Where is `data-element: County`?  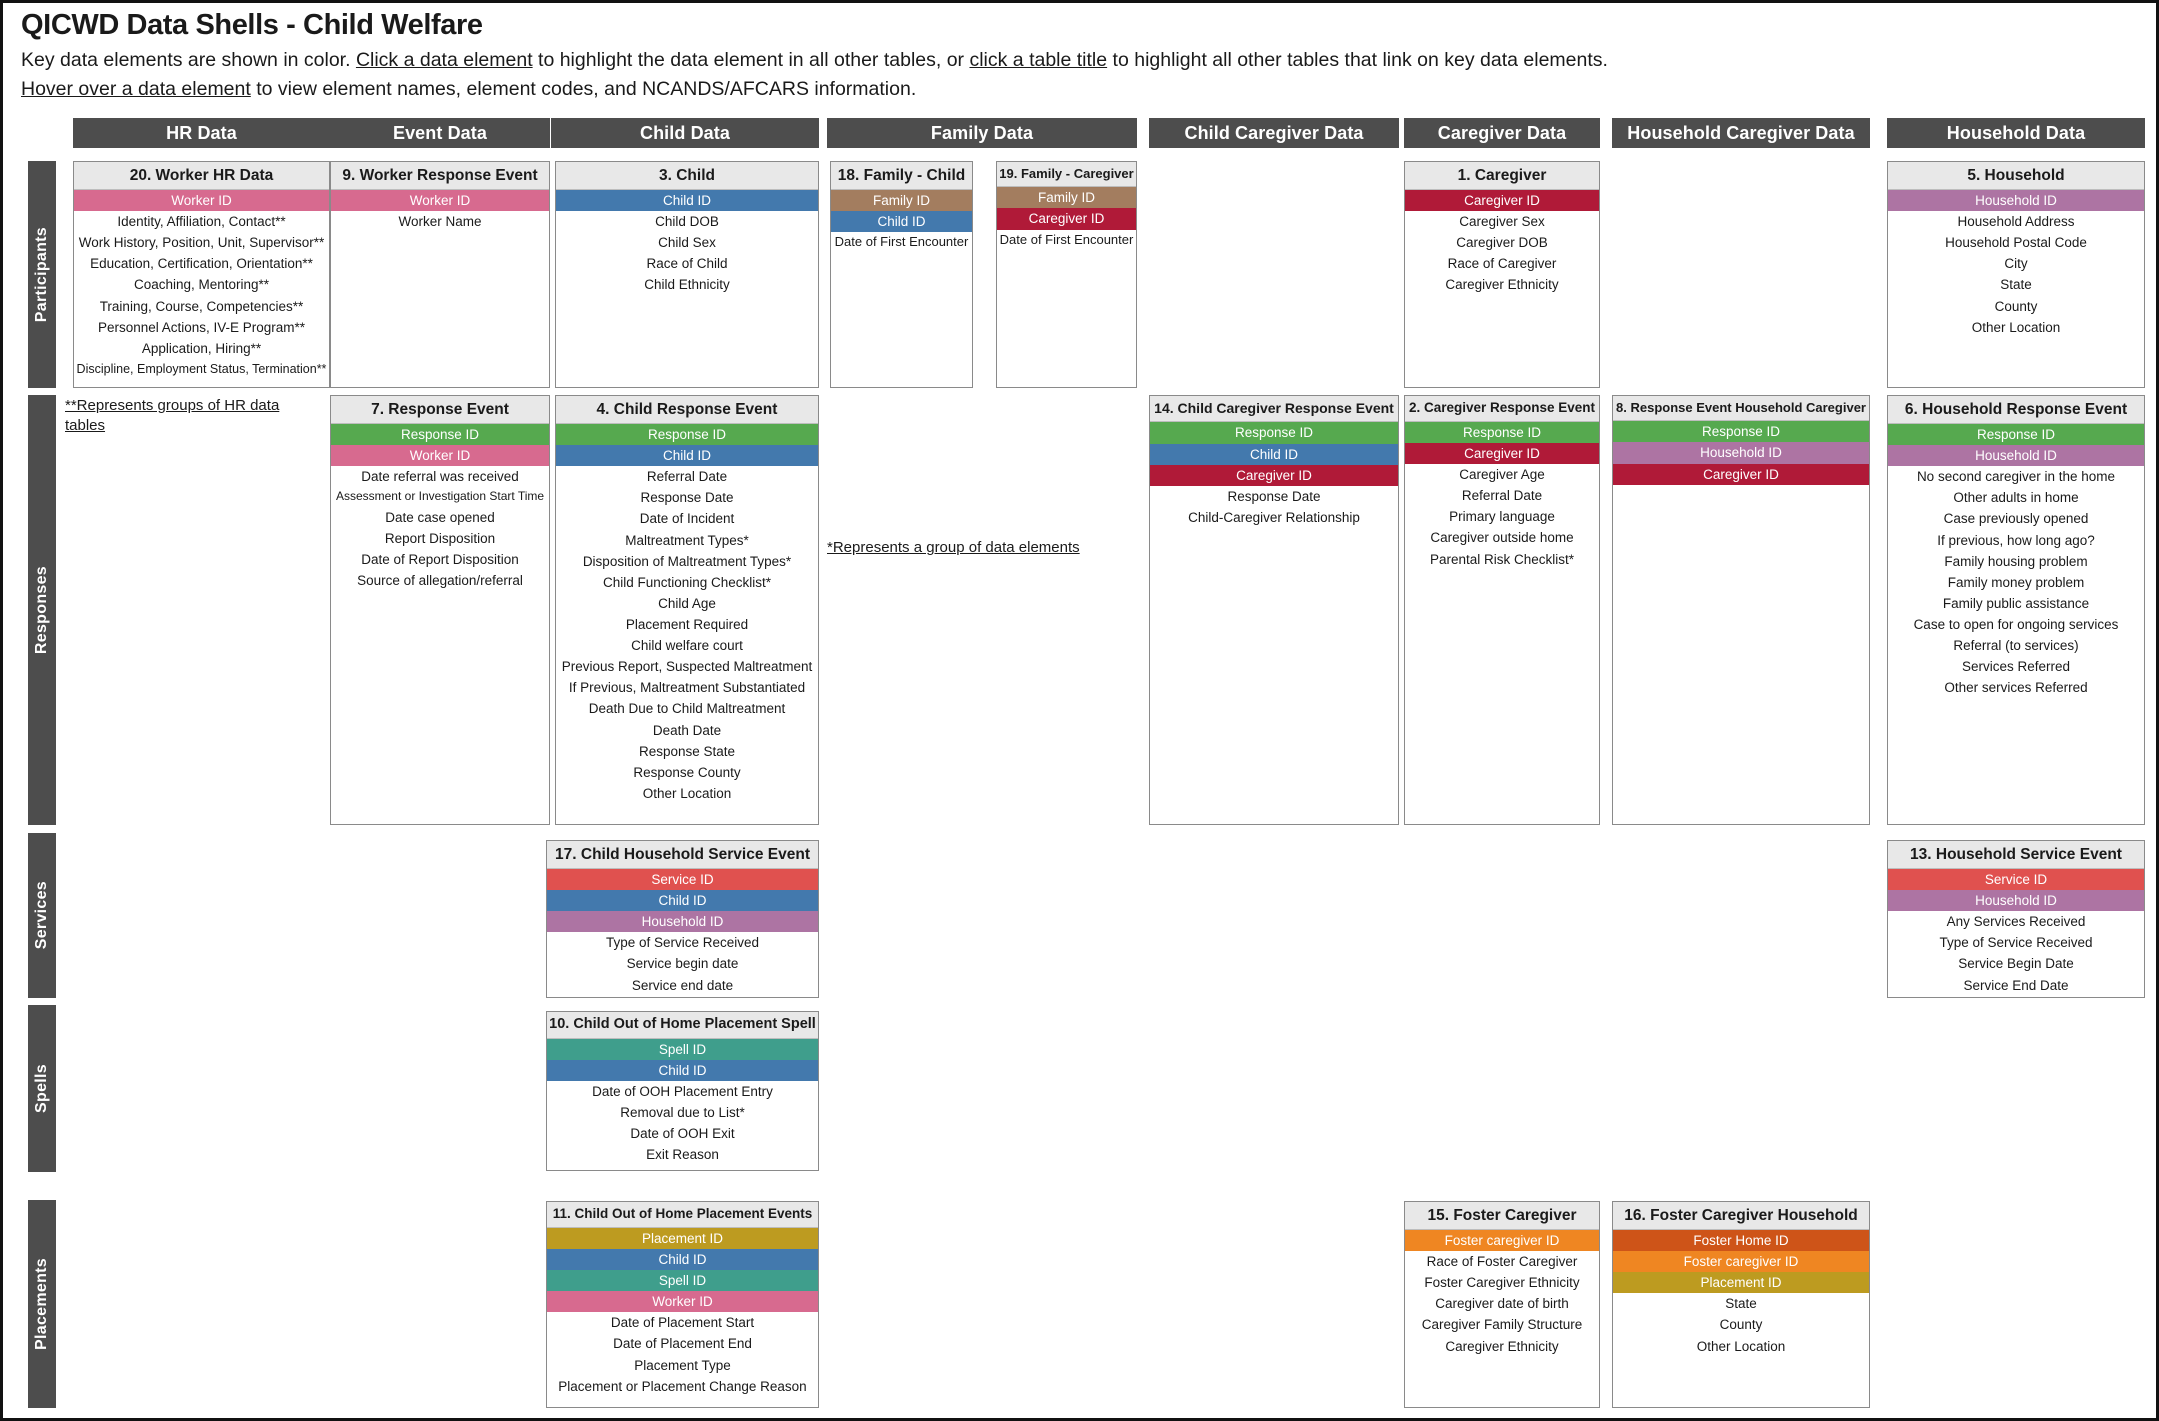 data-element: County is located at coordinates (1741, 1325).